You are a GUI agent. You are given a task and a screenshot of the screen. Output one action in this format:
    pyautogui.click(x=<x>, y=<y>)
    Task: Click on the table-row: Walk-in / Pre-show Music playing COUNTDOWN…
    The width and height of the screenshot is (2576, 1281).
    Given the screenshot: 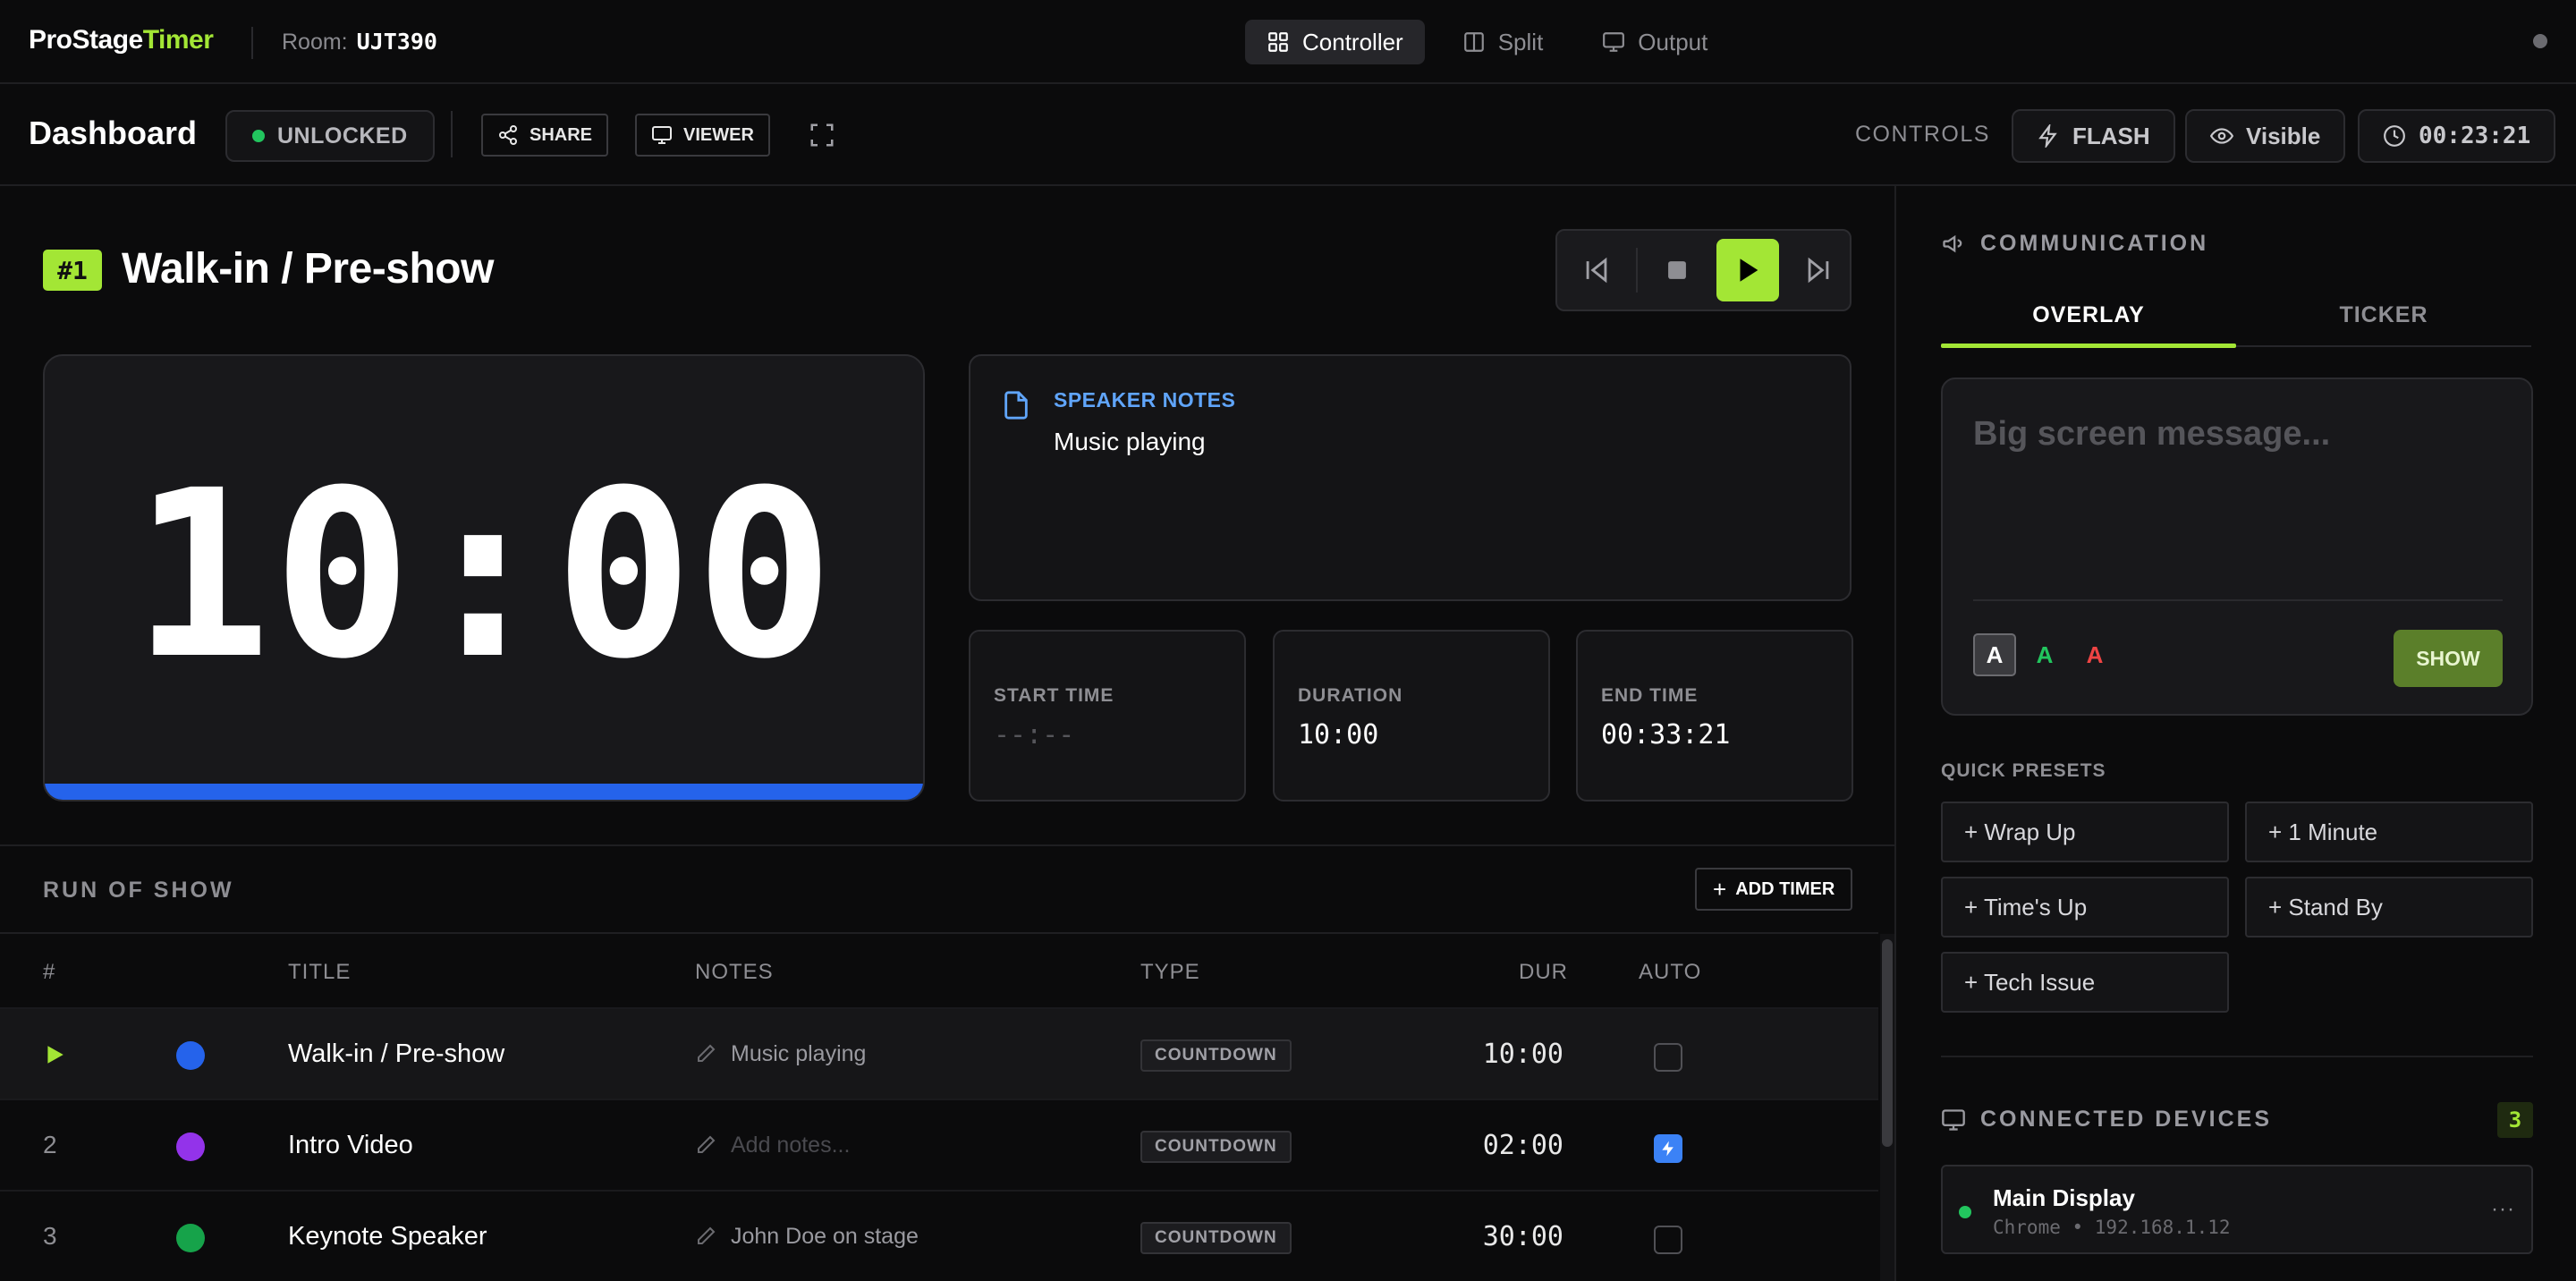 What is the action you would take?
    pyautogui.click(x=939, y=1053)
    